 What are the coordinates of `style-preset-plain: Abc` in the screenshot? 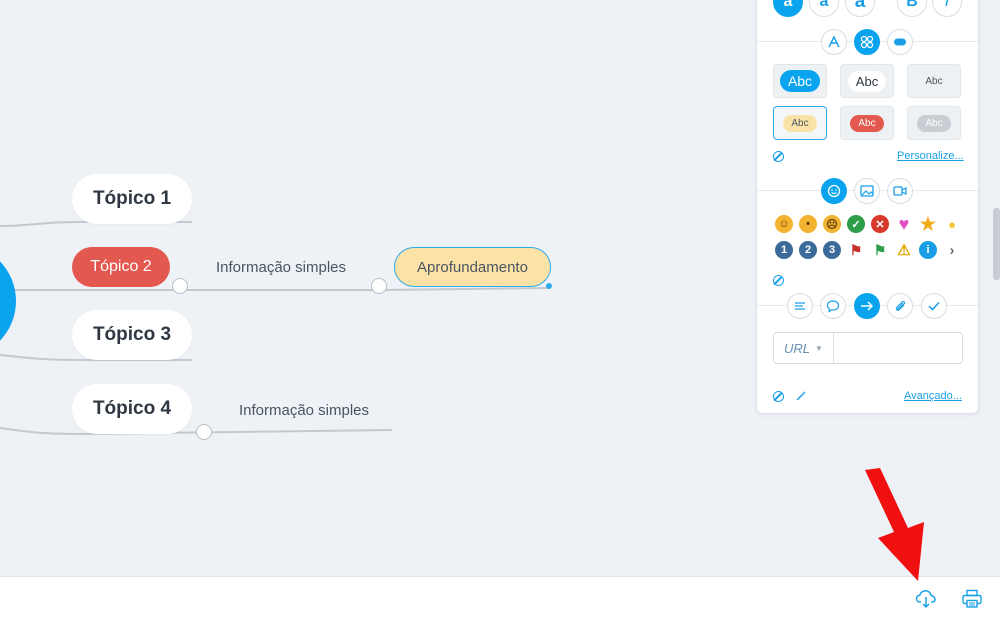 It's located at (934, 81).